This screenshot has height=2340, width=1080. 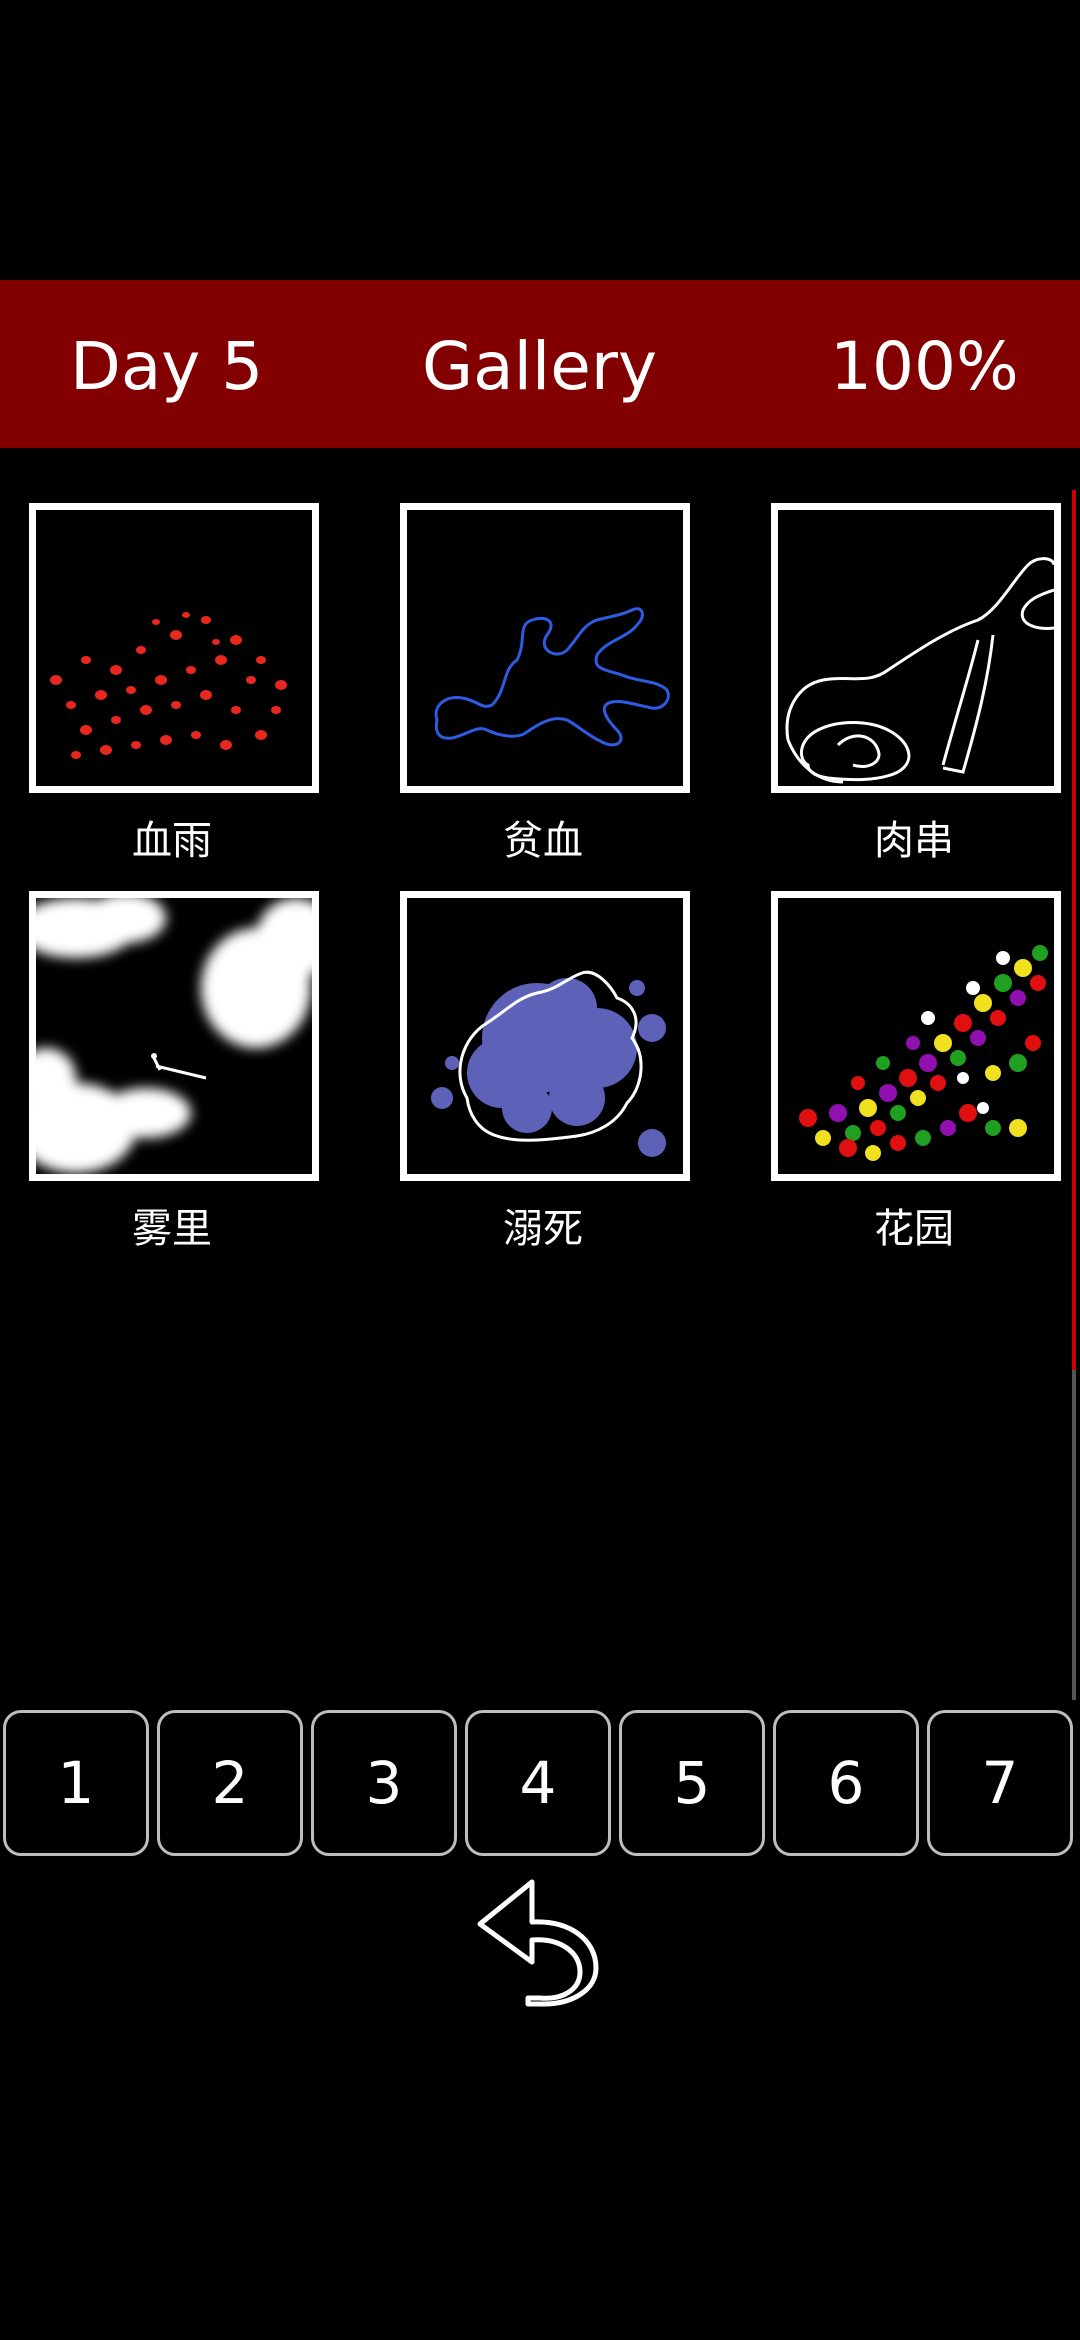 What do you see at coordinates (846, 1783) in the screenshot?
I see `page-button-6: 6` at bounding box center [846, 1783].